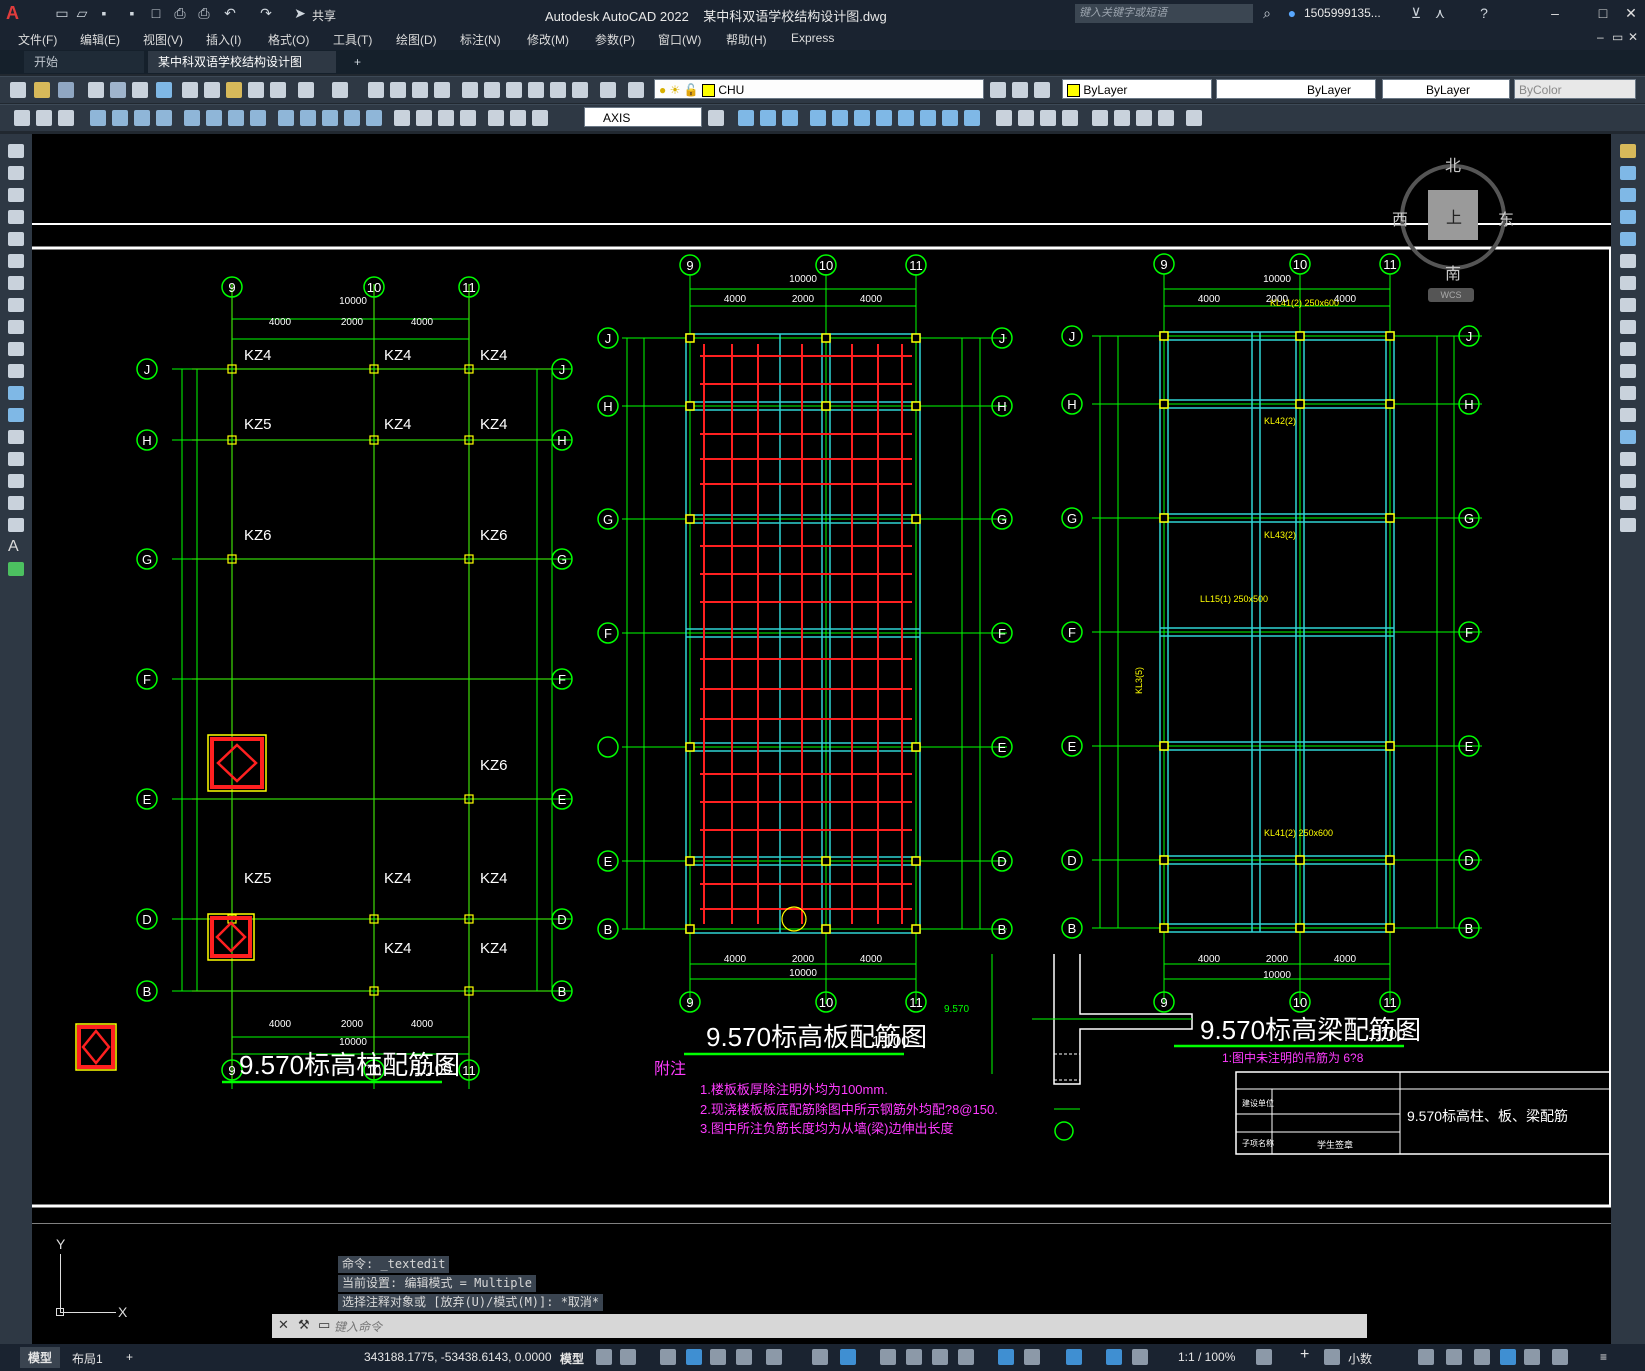  What do you see at coordinates (468, 118) in the screenshot?
I see `jogged-linear-icon` at bounding box center [468, 118].